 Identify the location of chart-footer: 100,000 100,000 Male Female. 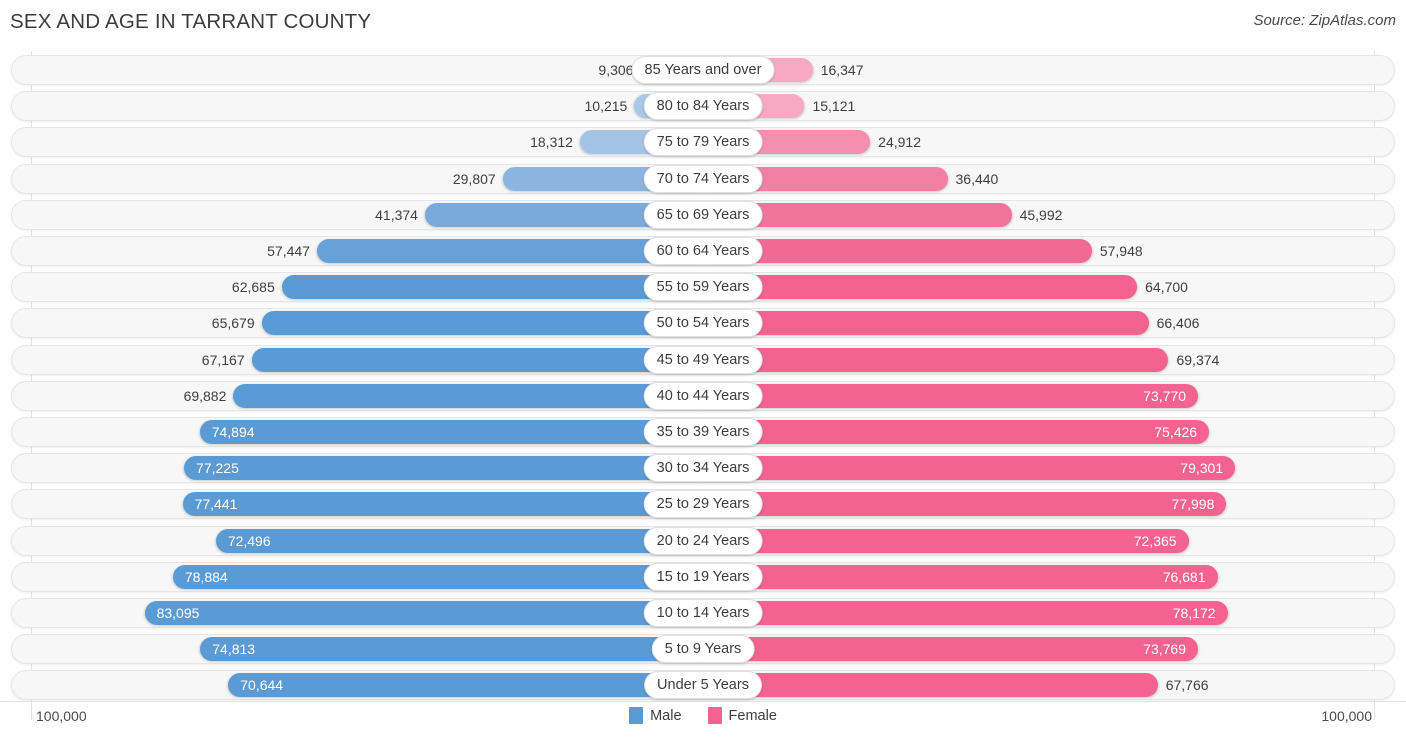
(703, 720).